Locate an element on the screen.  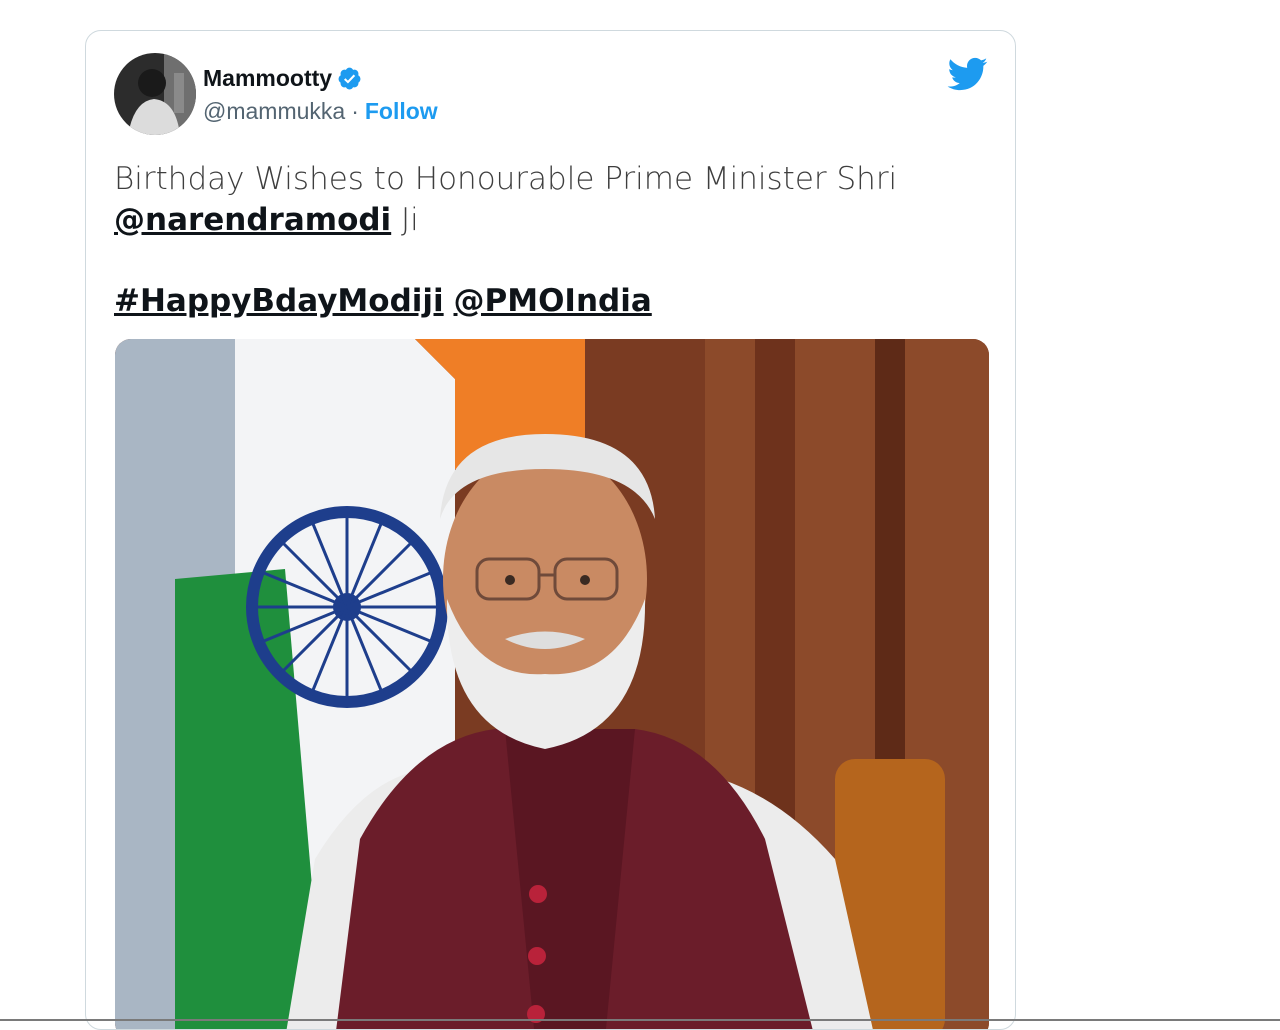
mention-pmoindia-link: @PMOIndia is located at coordinates (553, 301).